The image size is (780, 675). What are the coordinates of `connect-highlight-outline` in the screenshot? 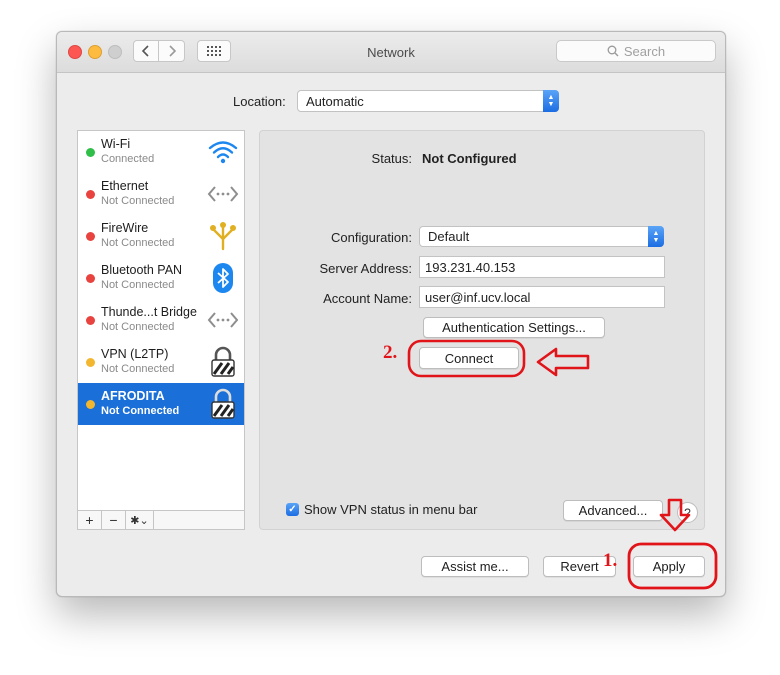 It's located at (466, 358).